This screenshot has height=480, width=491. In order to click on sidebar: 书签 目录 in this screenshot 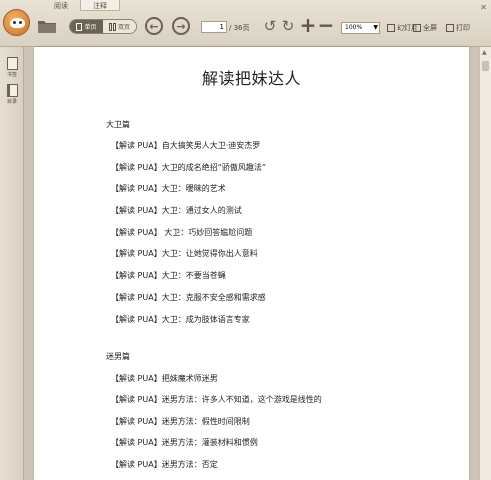, I will do `click(12, 263)`.